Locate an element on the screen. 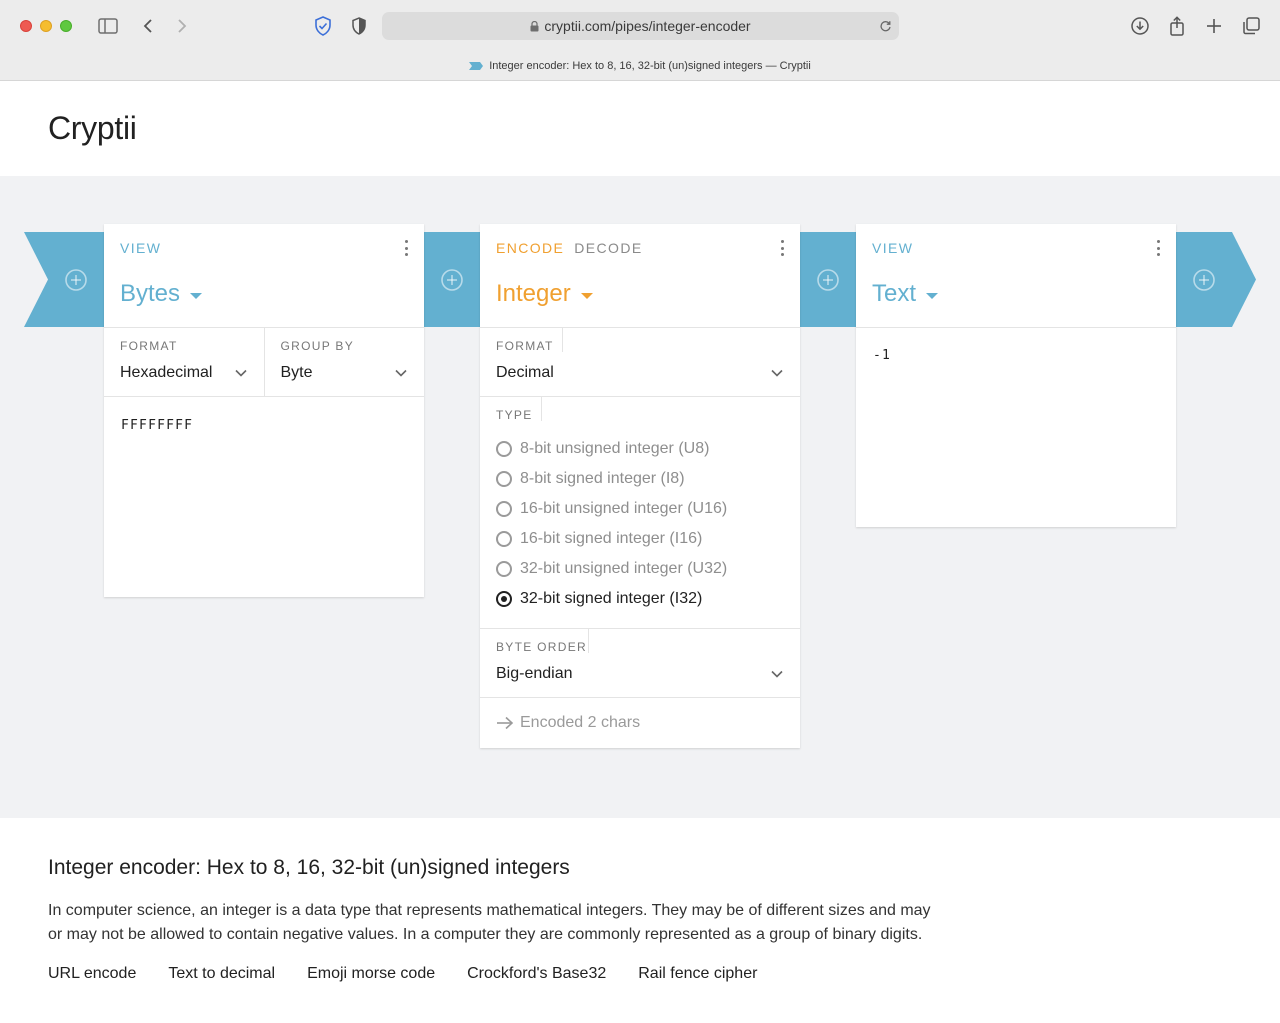 The image size is (1280, 1023). type-option-label: 8-bit signed integer (I8) is located at coordinates (602, 478).